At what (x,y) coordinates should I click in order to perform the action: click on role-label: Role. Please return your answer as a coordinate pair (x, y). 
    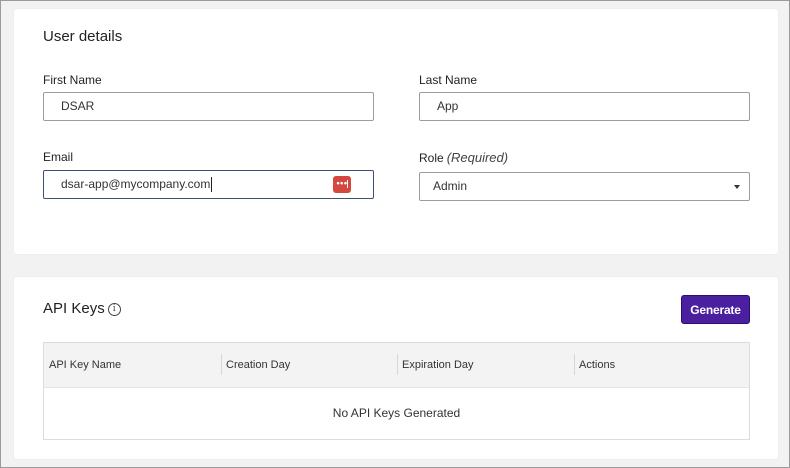
    Looking at the image, I should click on (431, 158).